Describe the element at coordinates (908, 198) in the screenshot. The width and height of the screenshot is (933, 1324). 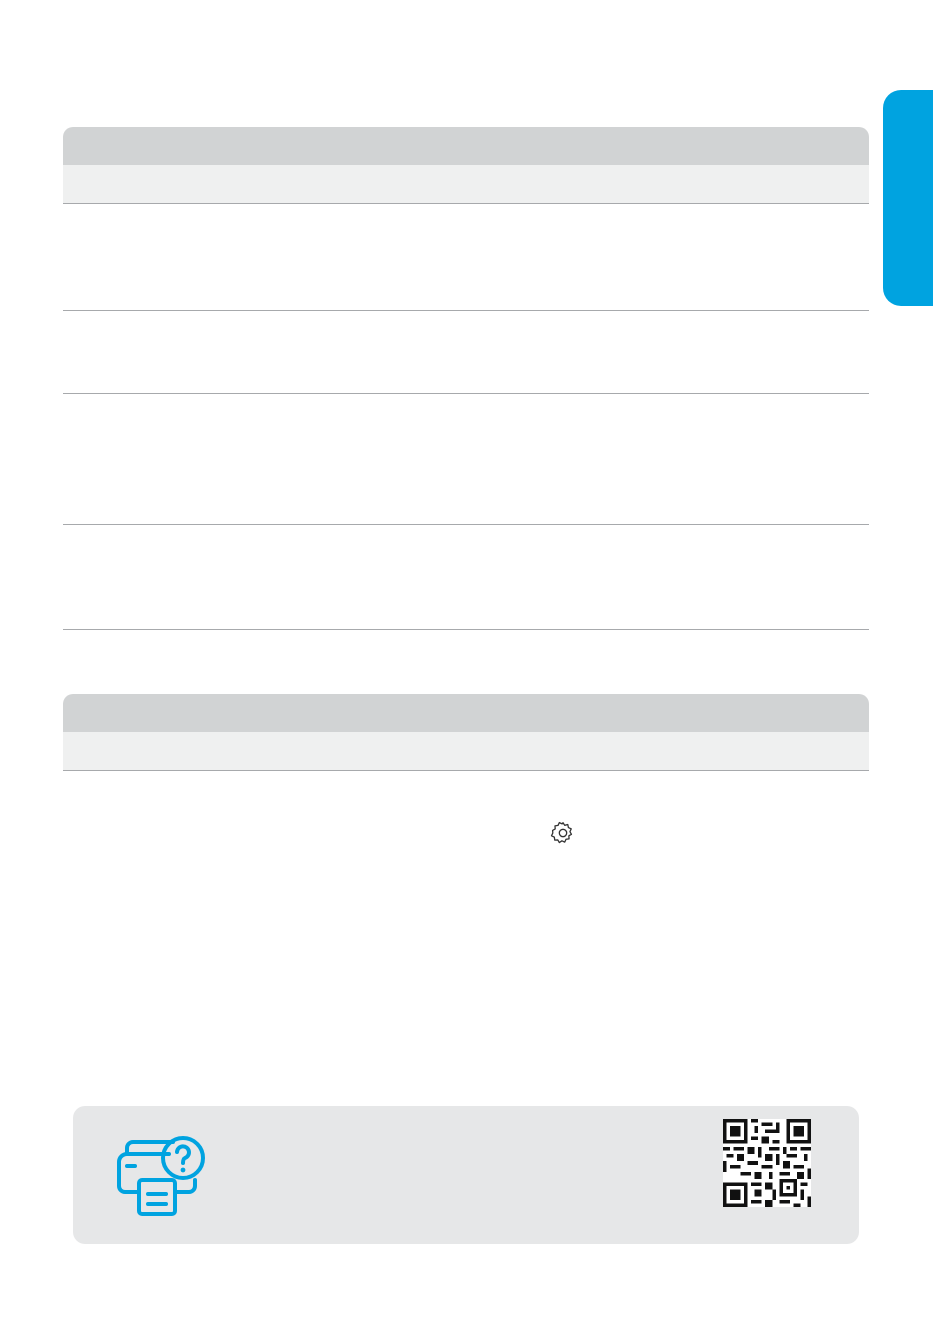
I see `language-tab` at that location.